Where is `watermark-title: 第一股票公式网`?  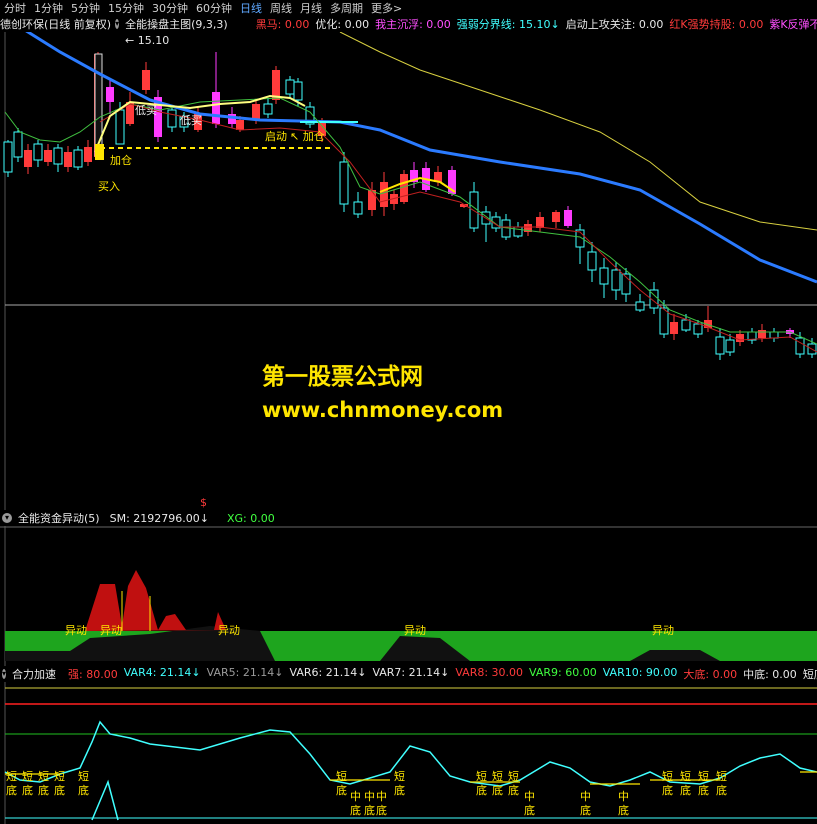
watermark-title: 第一股票公式网 is located at coordinates (342, 377).